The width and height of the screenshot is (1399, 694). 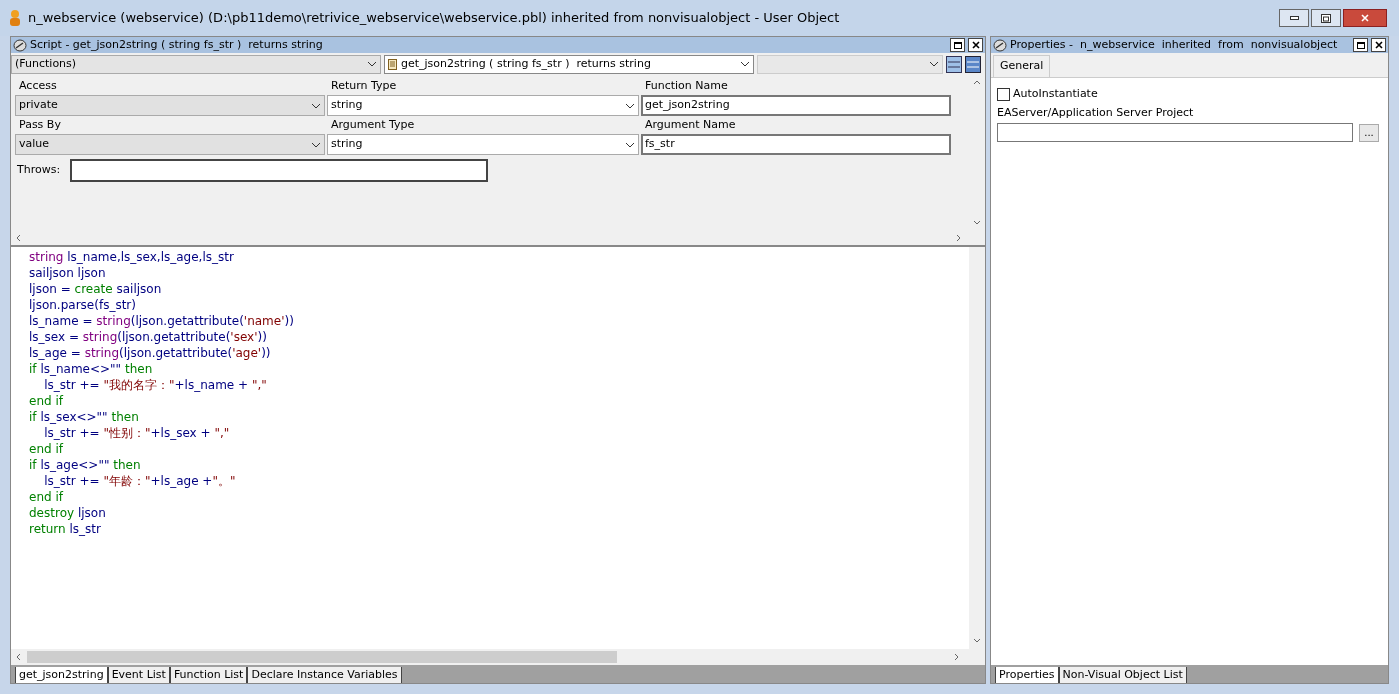 I want to click on code-line: ls_str += "年龄："+ls_age +"。", so click(x=140, y=481).